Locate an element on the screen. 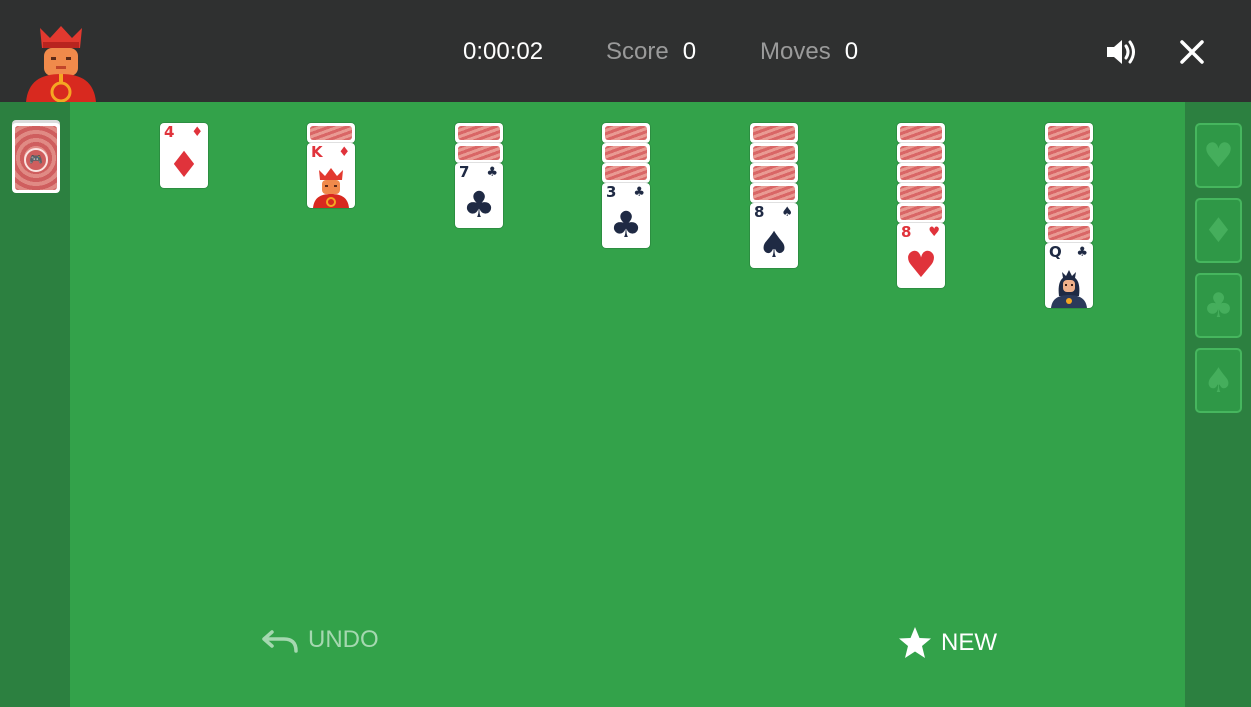  tableau-card-6: 8 ♥ ♥ is located at coordinates (921, 255).